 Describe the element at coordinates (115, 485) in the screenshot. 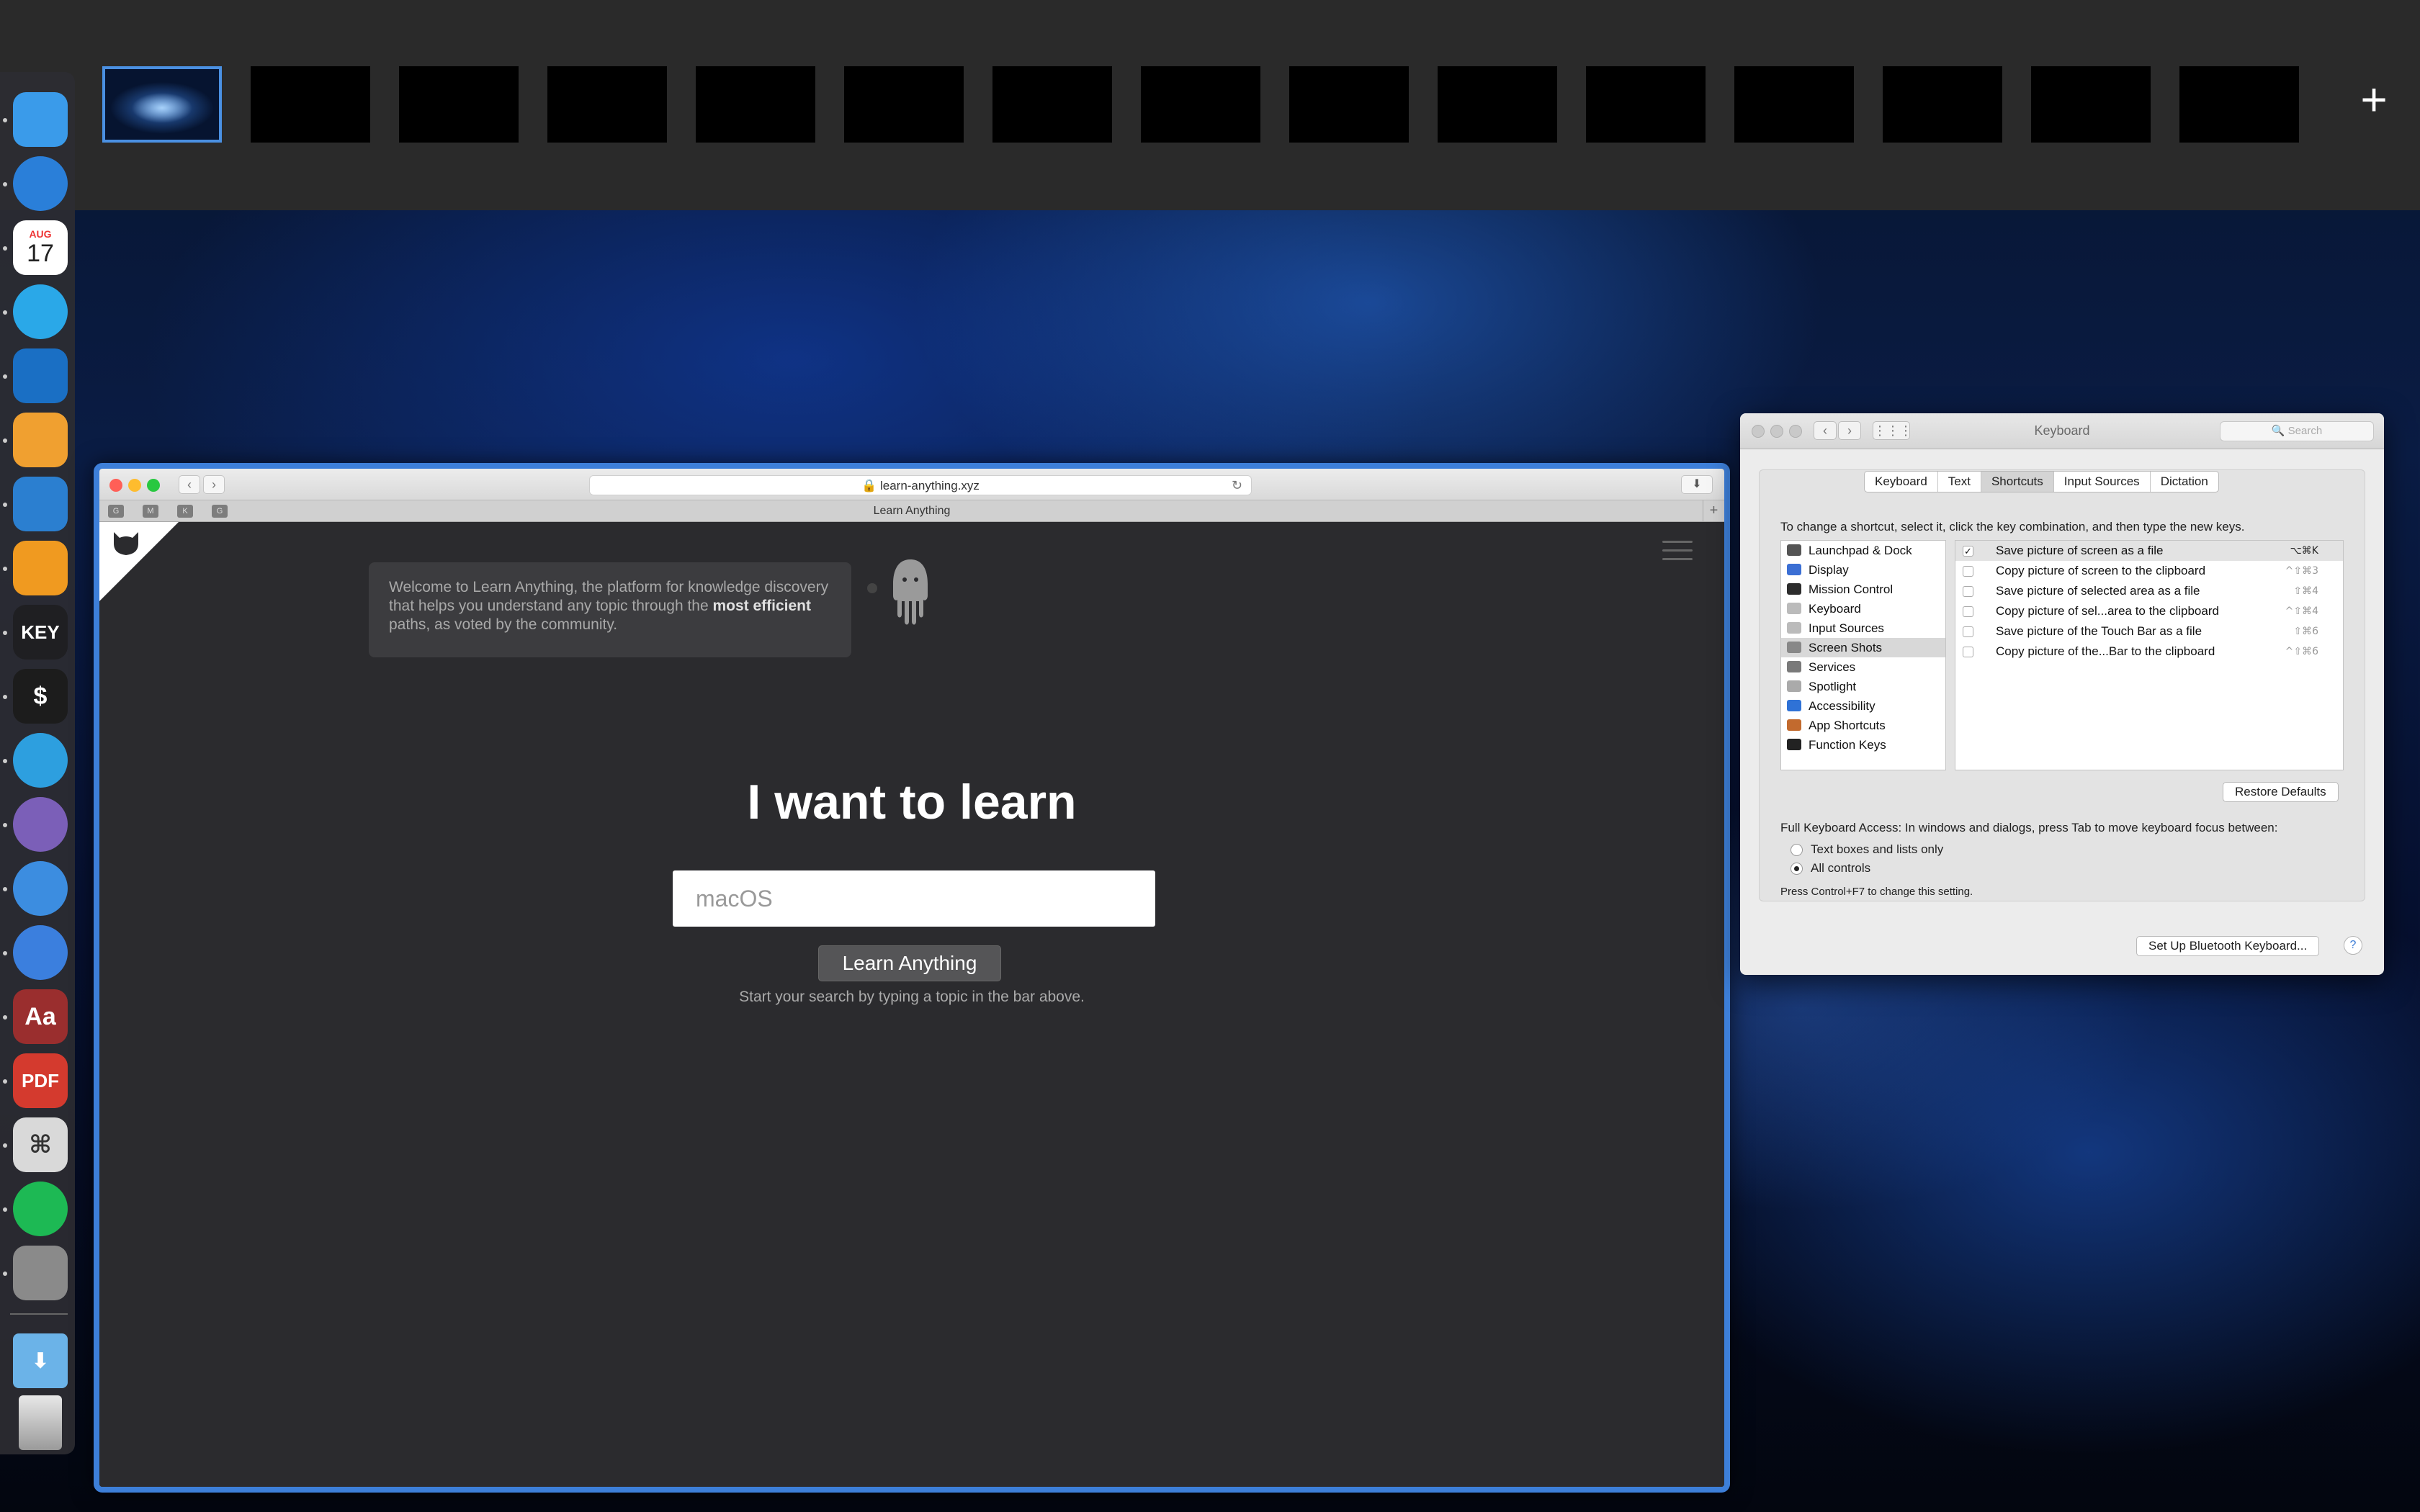

I see `close-window-button` at that location.